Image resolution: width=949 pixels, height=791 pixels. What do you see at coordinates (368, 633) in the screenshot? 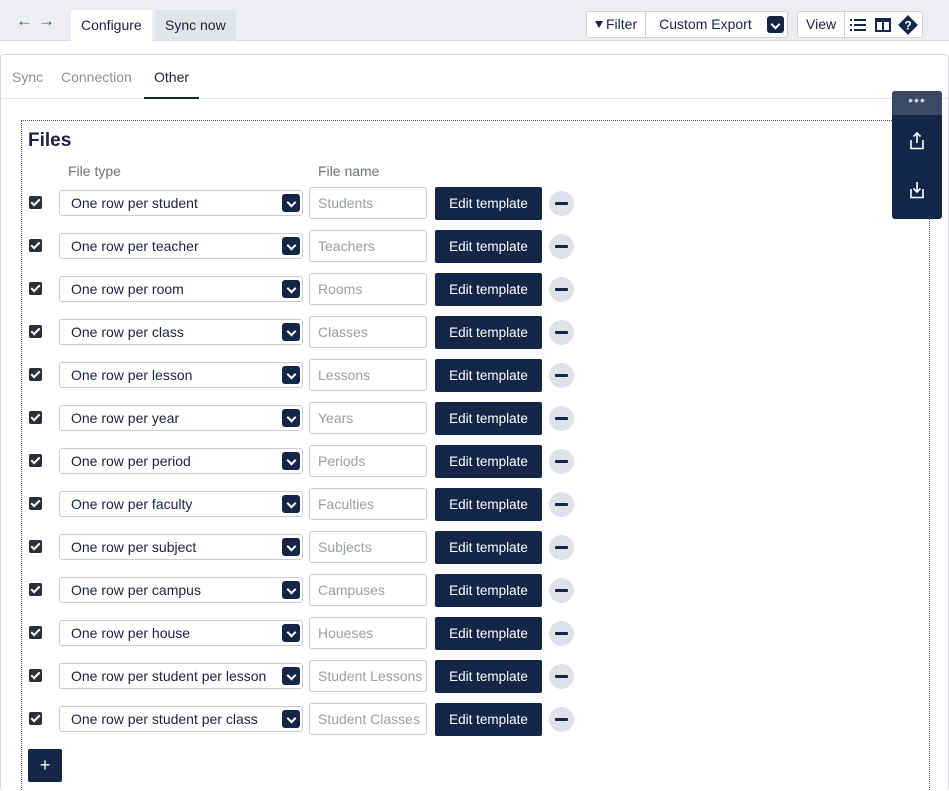
I see `file-name-input: Houeses` at bounding box center [368, 633].